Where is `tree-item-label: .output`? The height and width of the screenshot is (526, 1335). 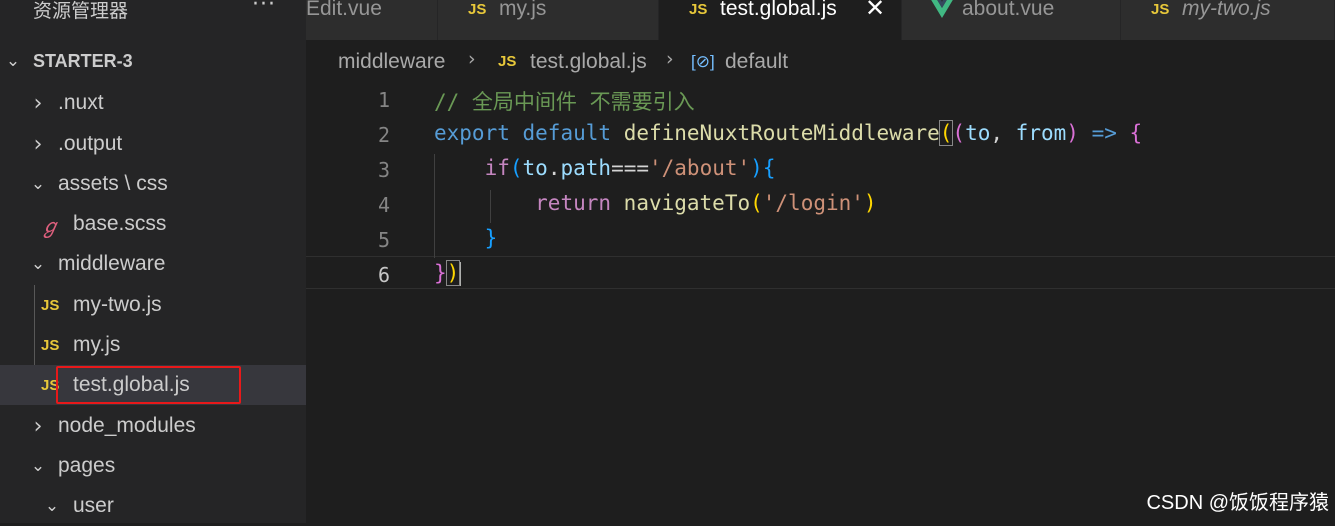
tree-item-label: .output is located at coordinates (90, 143).